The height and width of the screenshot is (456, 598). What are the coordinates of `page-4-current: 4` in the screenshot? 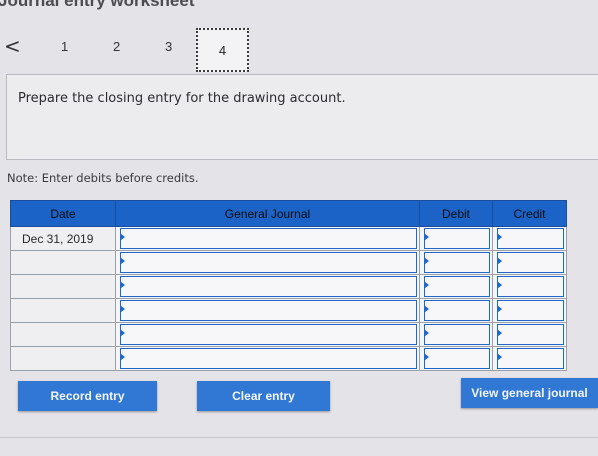 It's located at (222, 50).